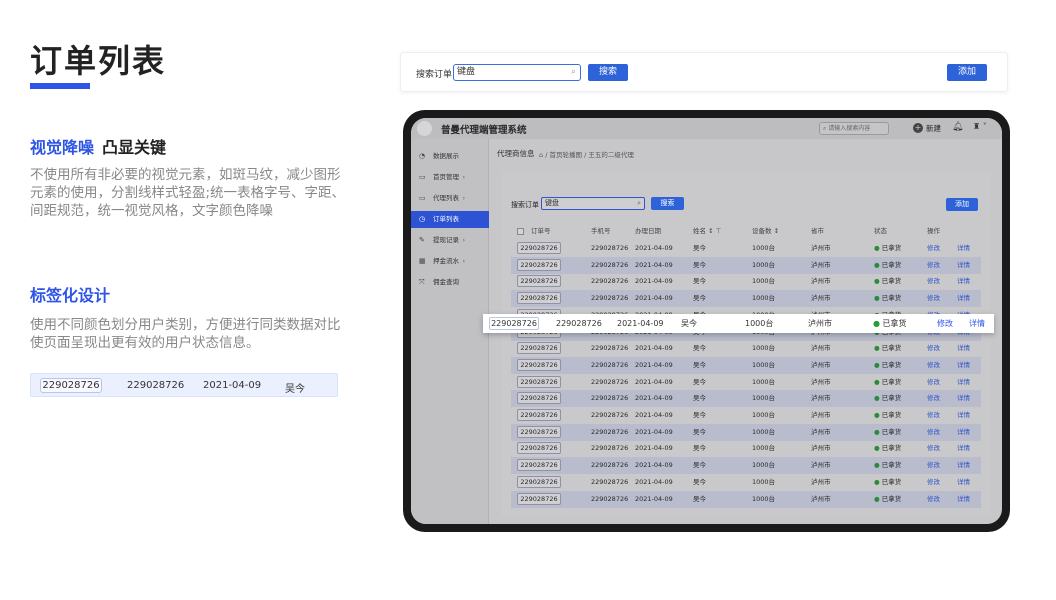  I want to click on sidebar-item: ▭ 代理列表 ›, so click(450, 198).